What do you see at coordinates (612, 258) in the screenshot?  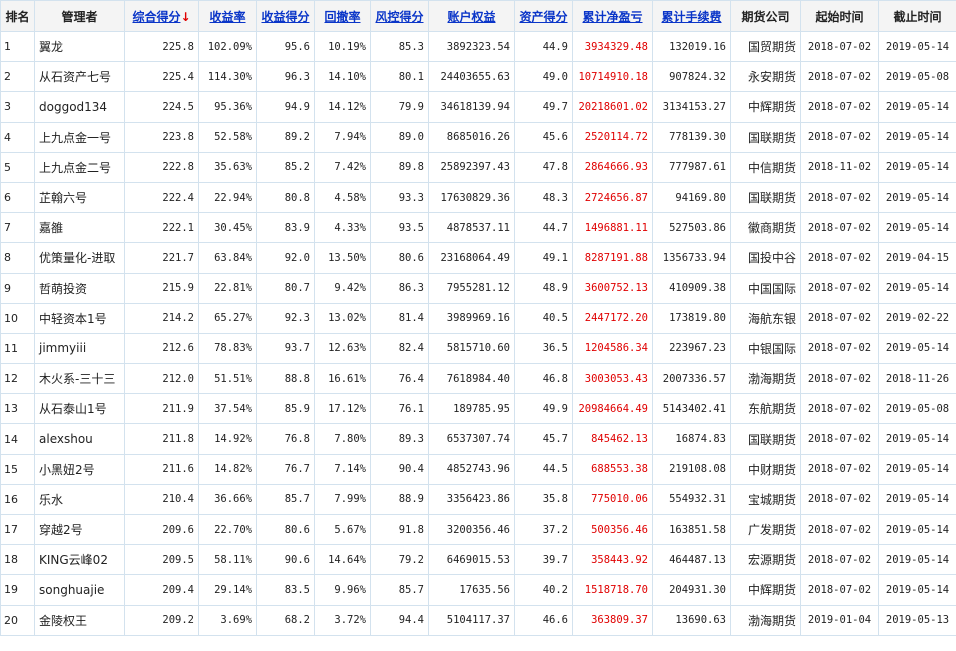 I see `cumulative-pnl-cell: 8287191.88` at bounding box center [612, 258].